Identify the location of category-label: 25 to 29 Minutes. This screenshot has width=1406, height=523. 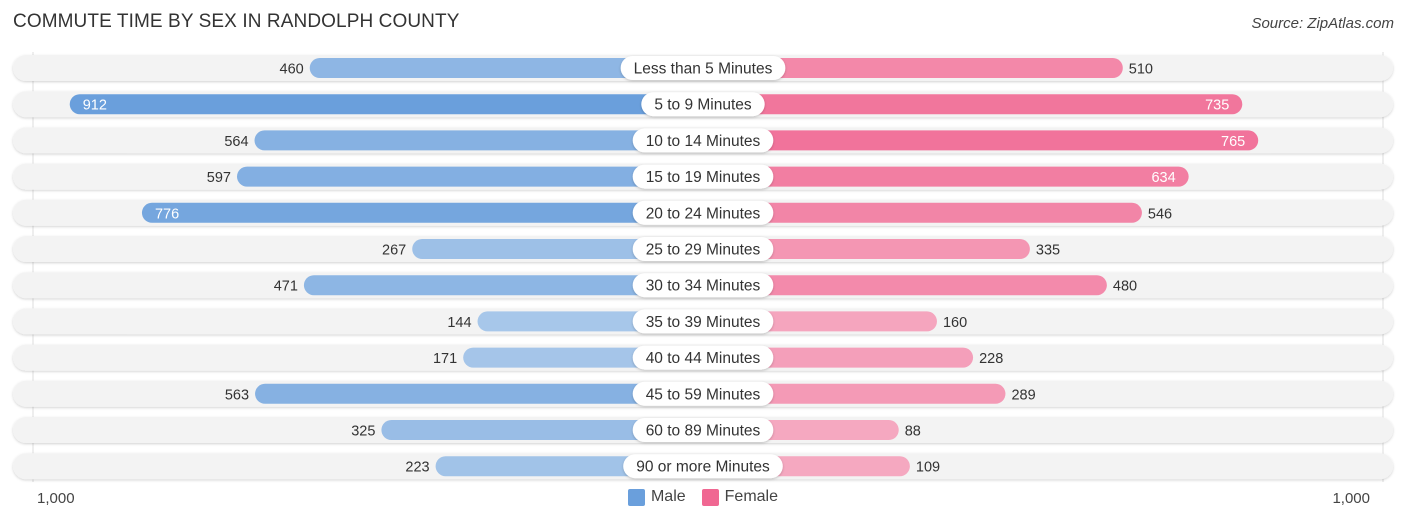
(703, 250).